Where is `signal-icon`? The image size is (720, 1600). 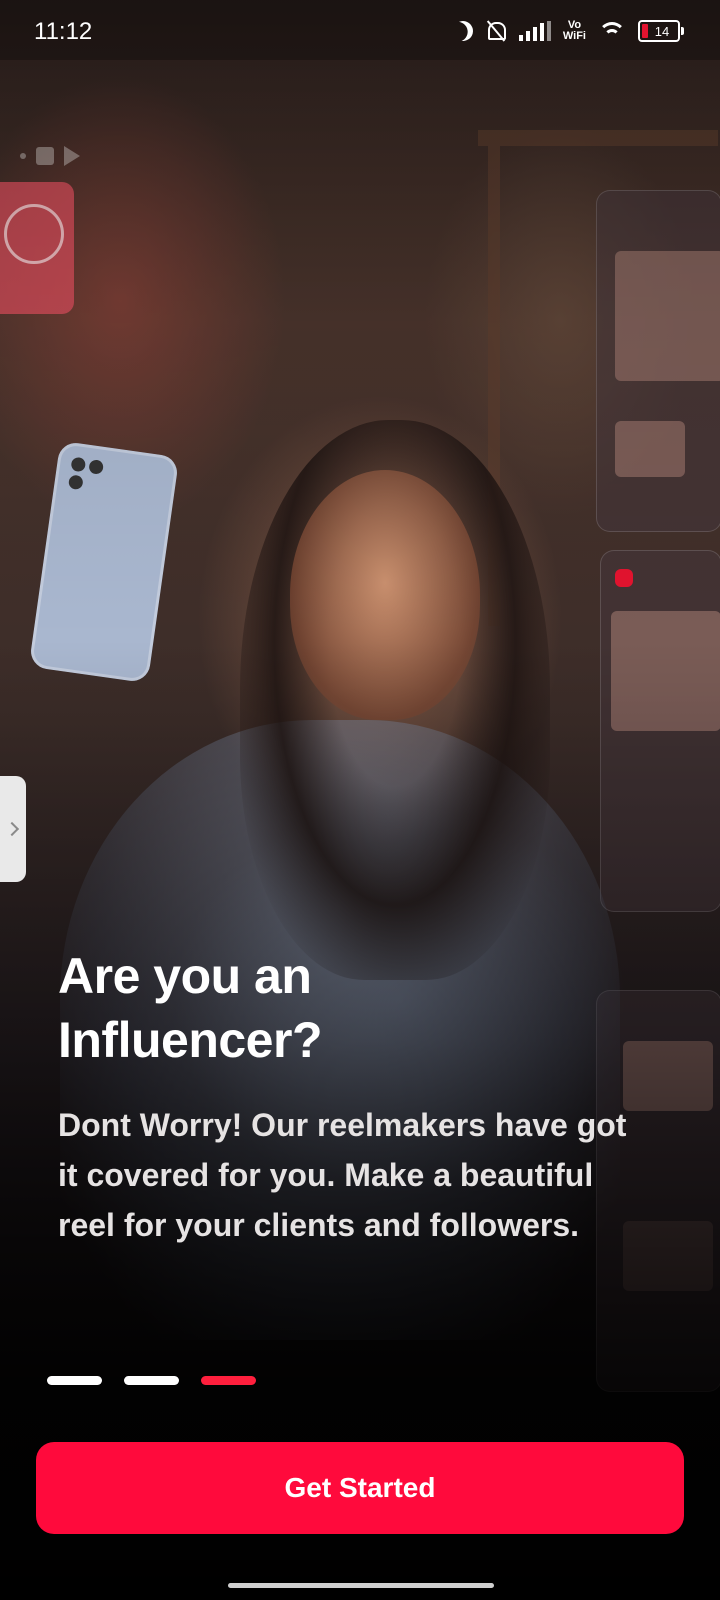 signal-icon is located at coordinates (534, 31).